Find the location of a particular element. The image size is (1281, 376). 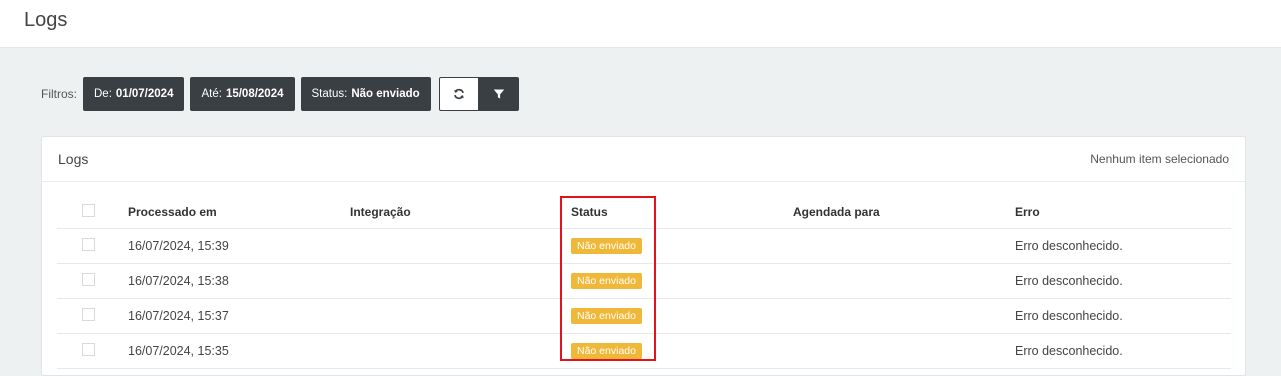

filter-chip-to-value: 15/08/2024 is located at coordinates (254, 94).